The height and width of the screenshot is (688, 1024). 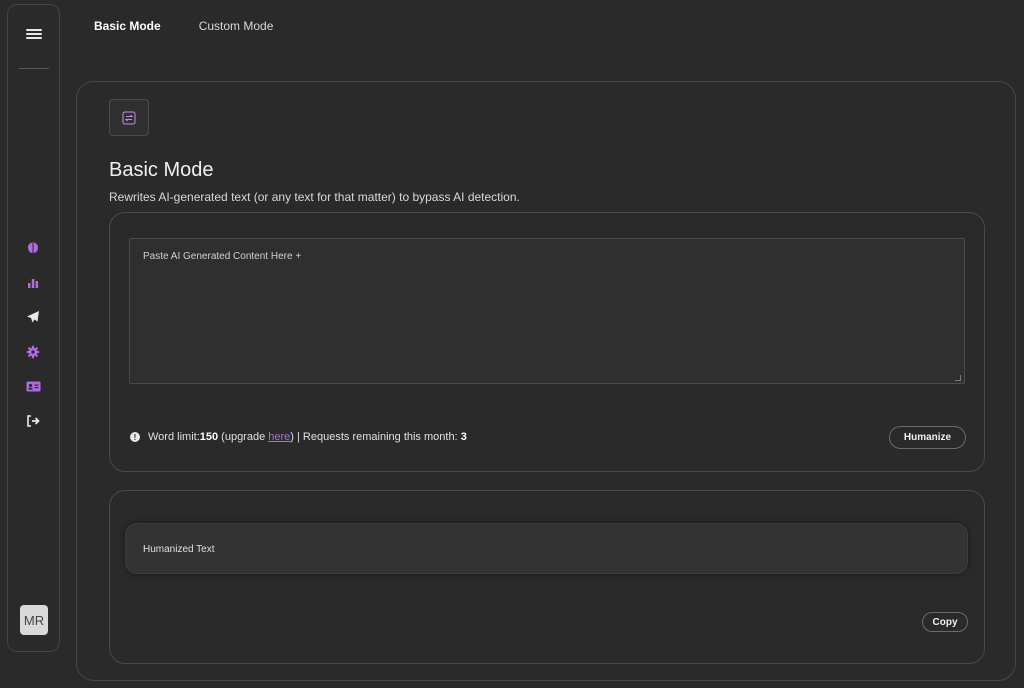 I want to click on humanized-output: Humanized Text, so click(x=546, y=548).